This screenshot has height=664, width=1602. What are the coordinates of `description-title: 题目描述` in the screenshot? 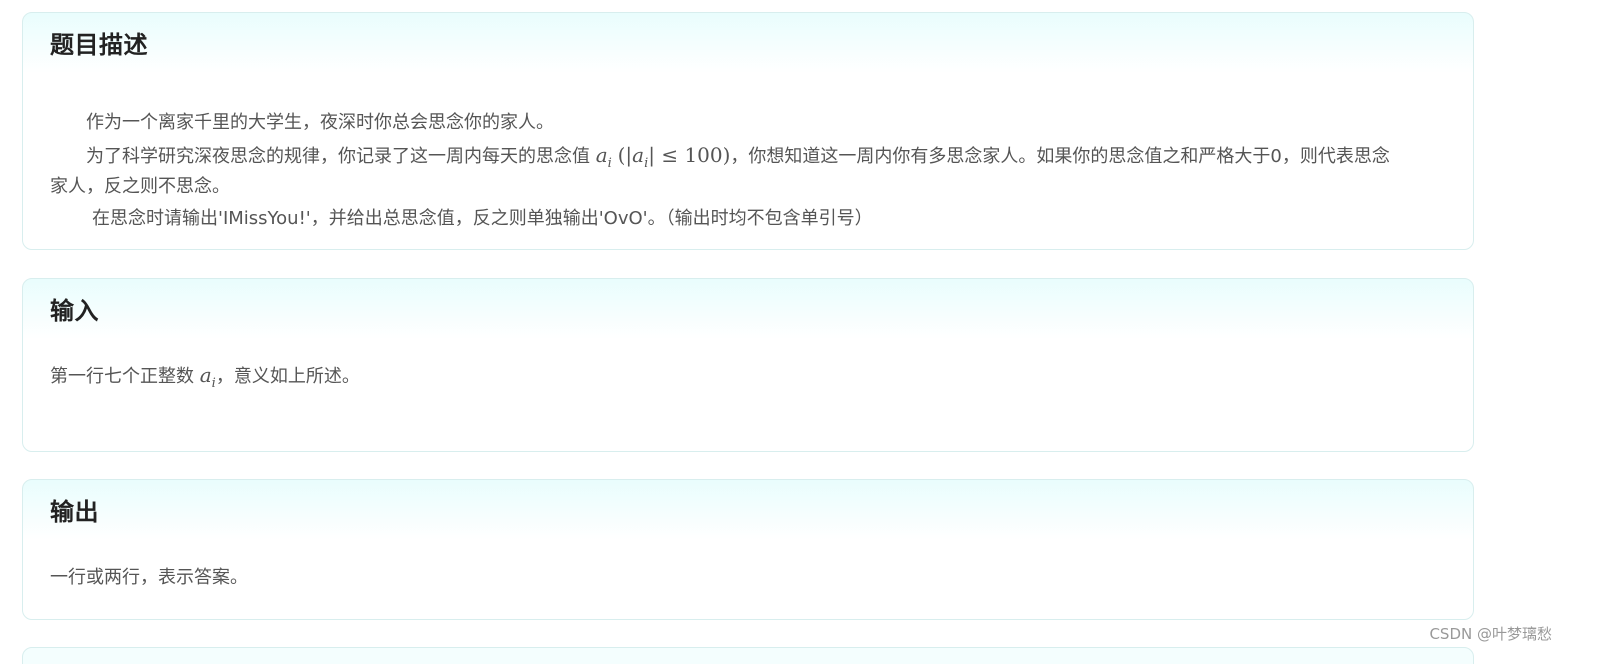 It's located at (99, 45).